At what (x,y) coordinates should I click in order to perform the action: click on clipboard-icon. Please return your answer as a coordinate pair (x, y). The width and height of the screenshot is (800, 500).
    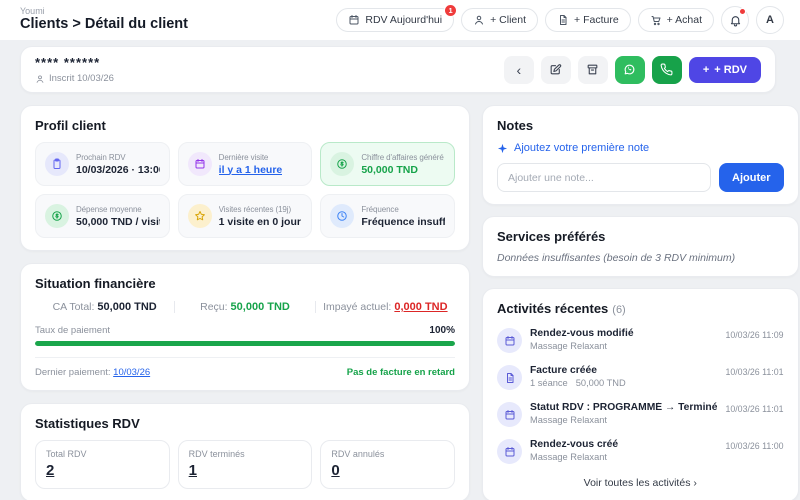
    Looking at the image, I should click on (57, 164).